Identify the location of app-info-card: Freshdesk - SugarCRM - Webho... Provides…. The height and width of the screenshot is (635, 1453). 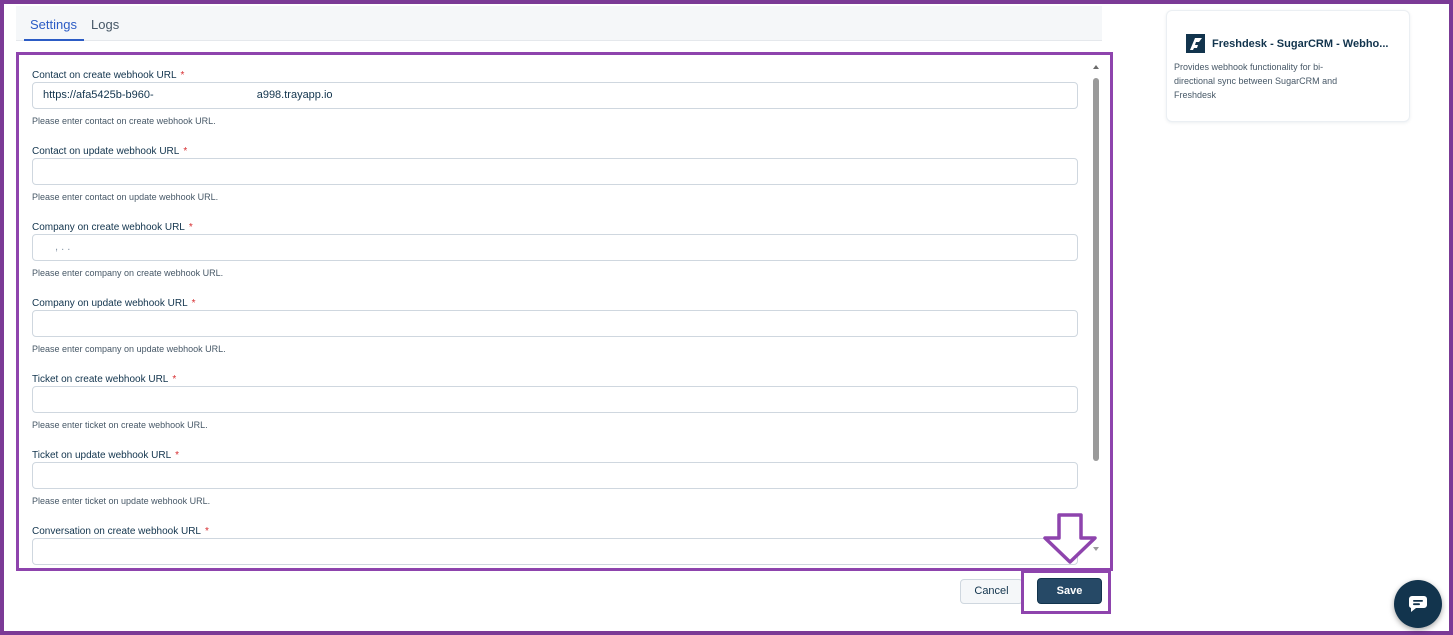
(1288, 66).